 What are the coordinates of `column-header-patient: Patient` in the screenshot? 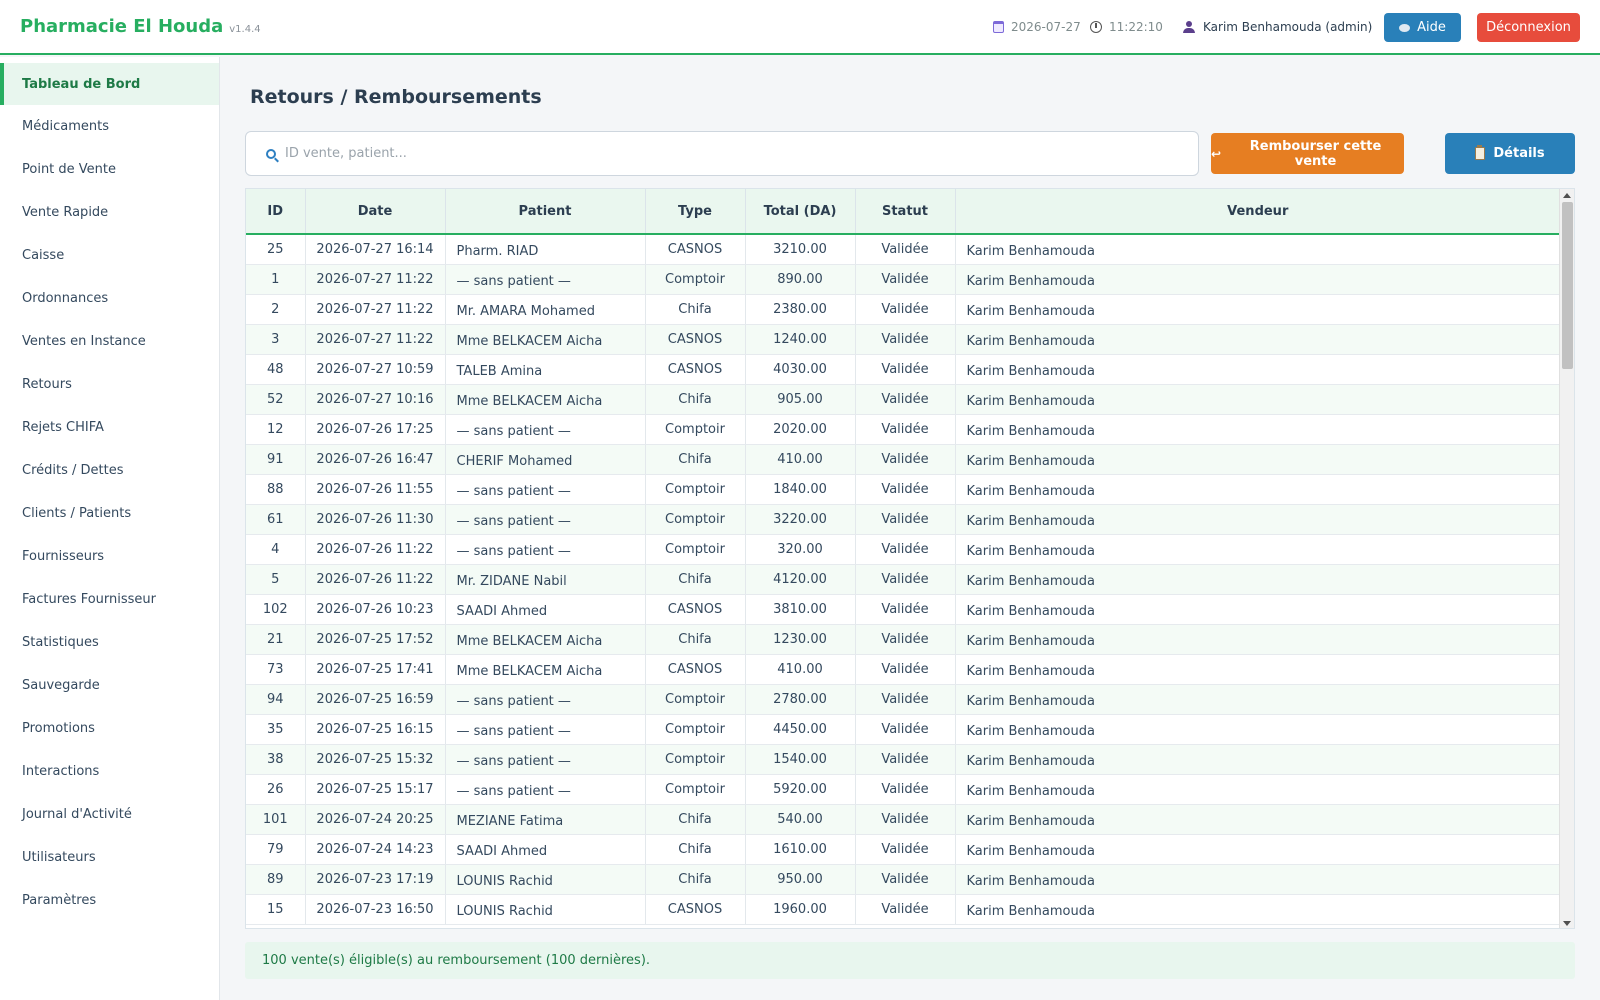 It's located at (545, 212).